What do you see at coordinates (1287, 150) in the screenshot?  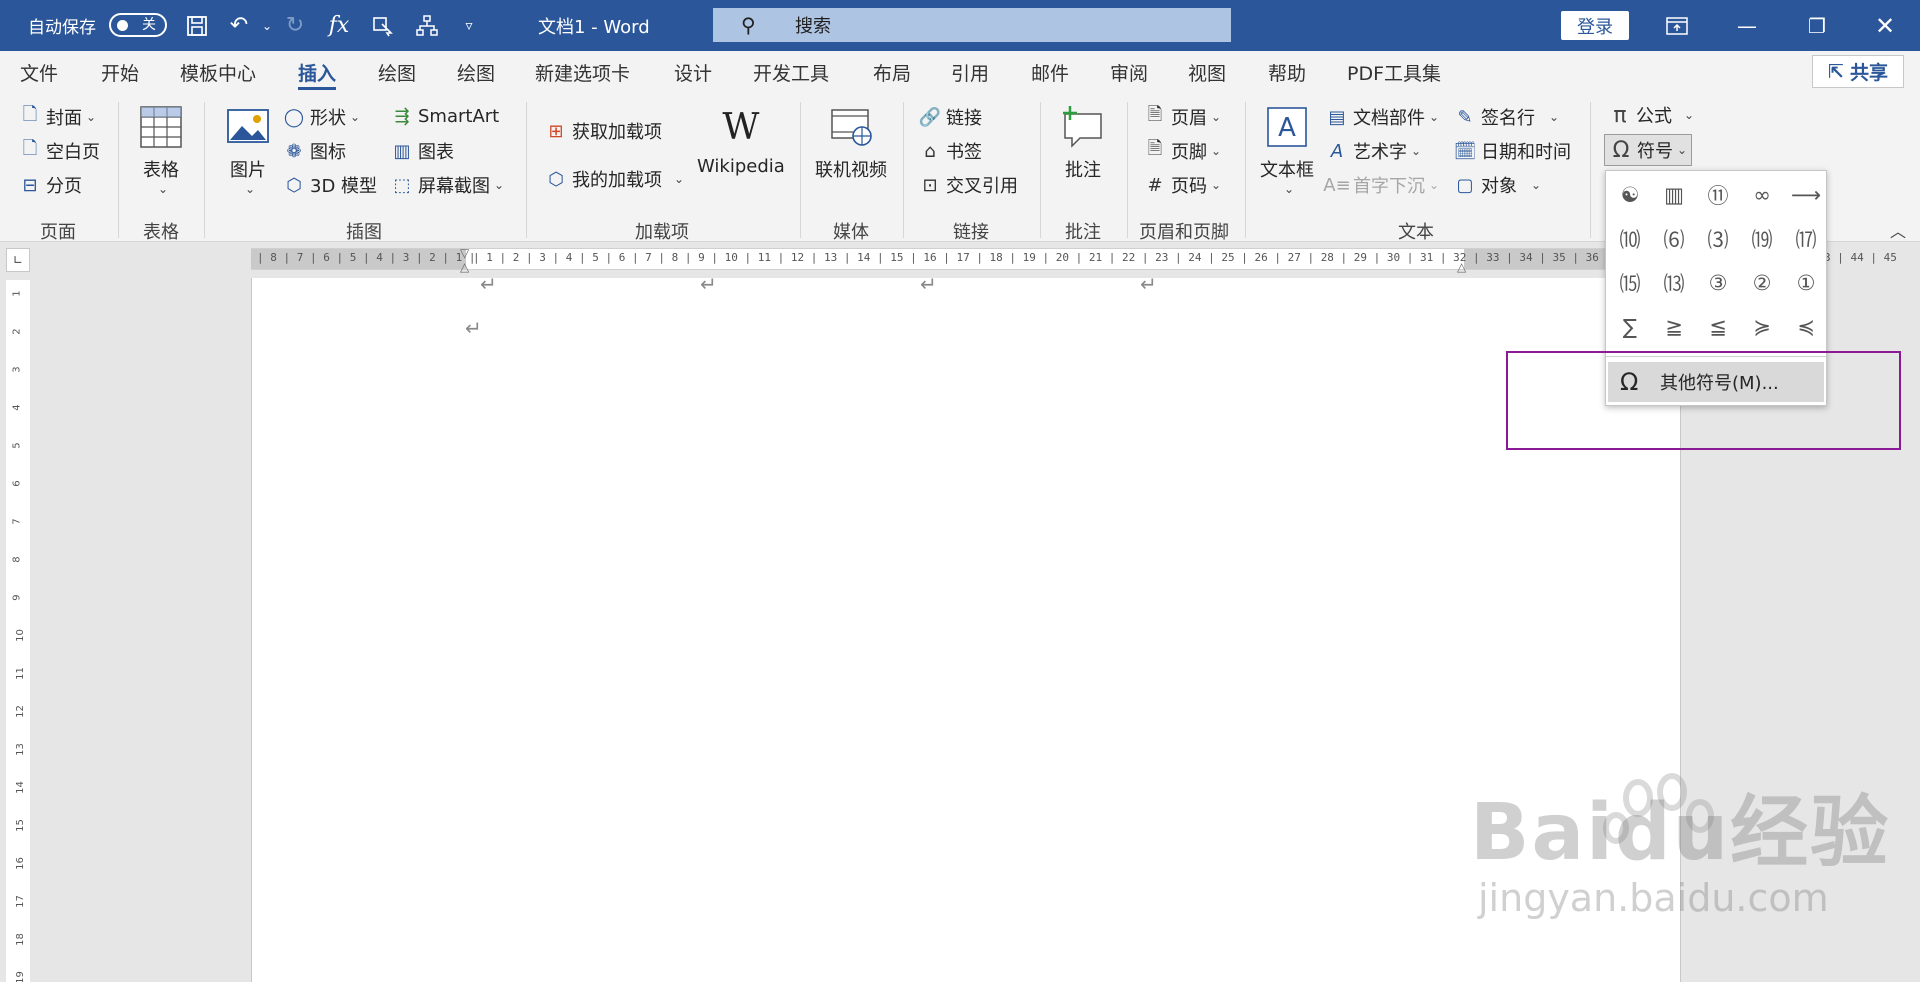 I see `textbox-button: A 文本框 ⌄` at bounding box center [1287, 150].